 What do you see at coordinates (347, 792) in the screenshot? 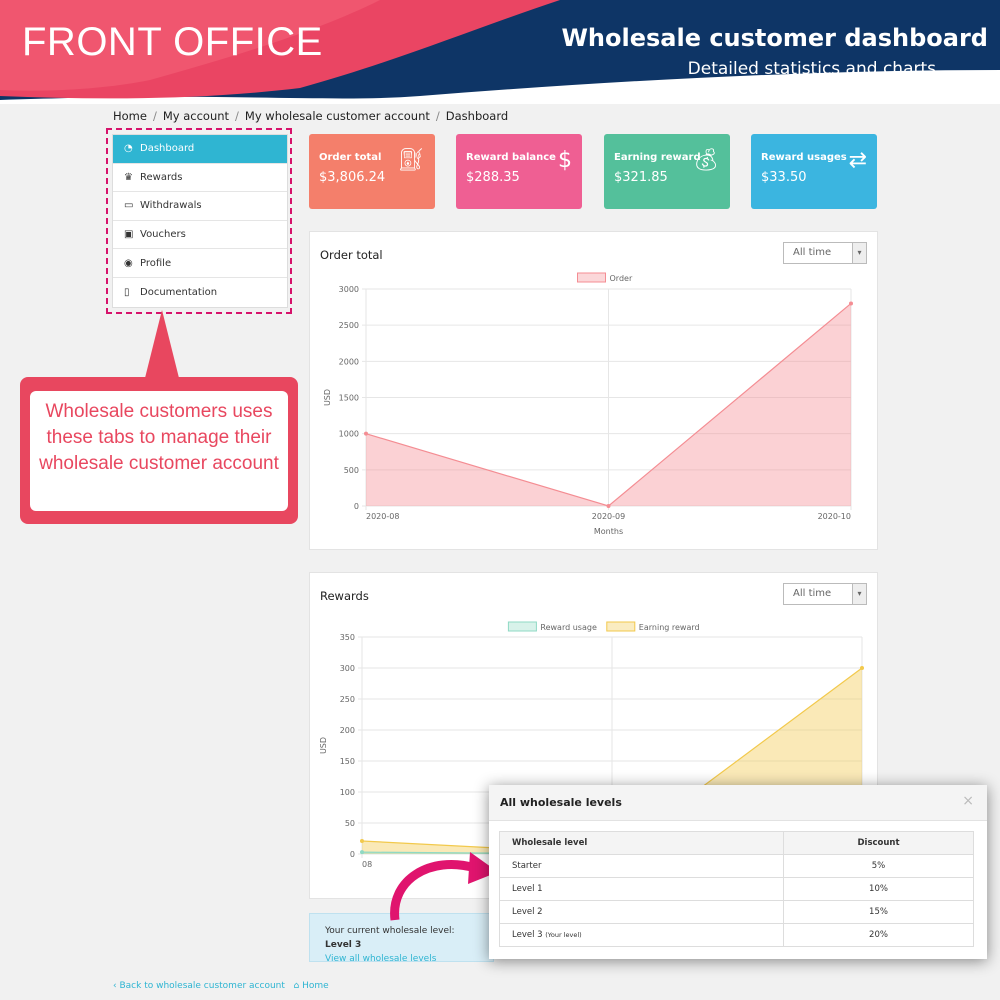
I see `y-tick-label: 100` at bounding box center [347, 792].